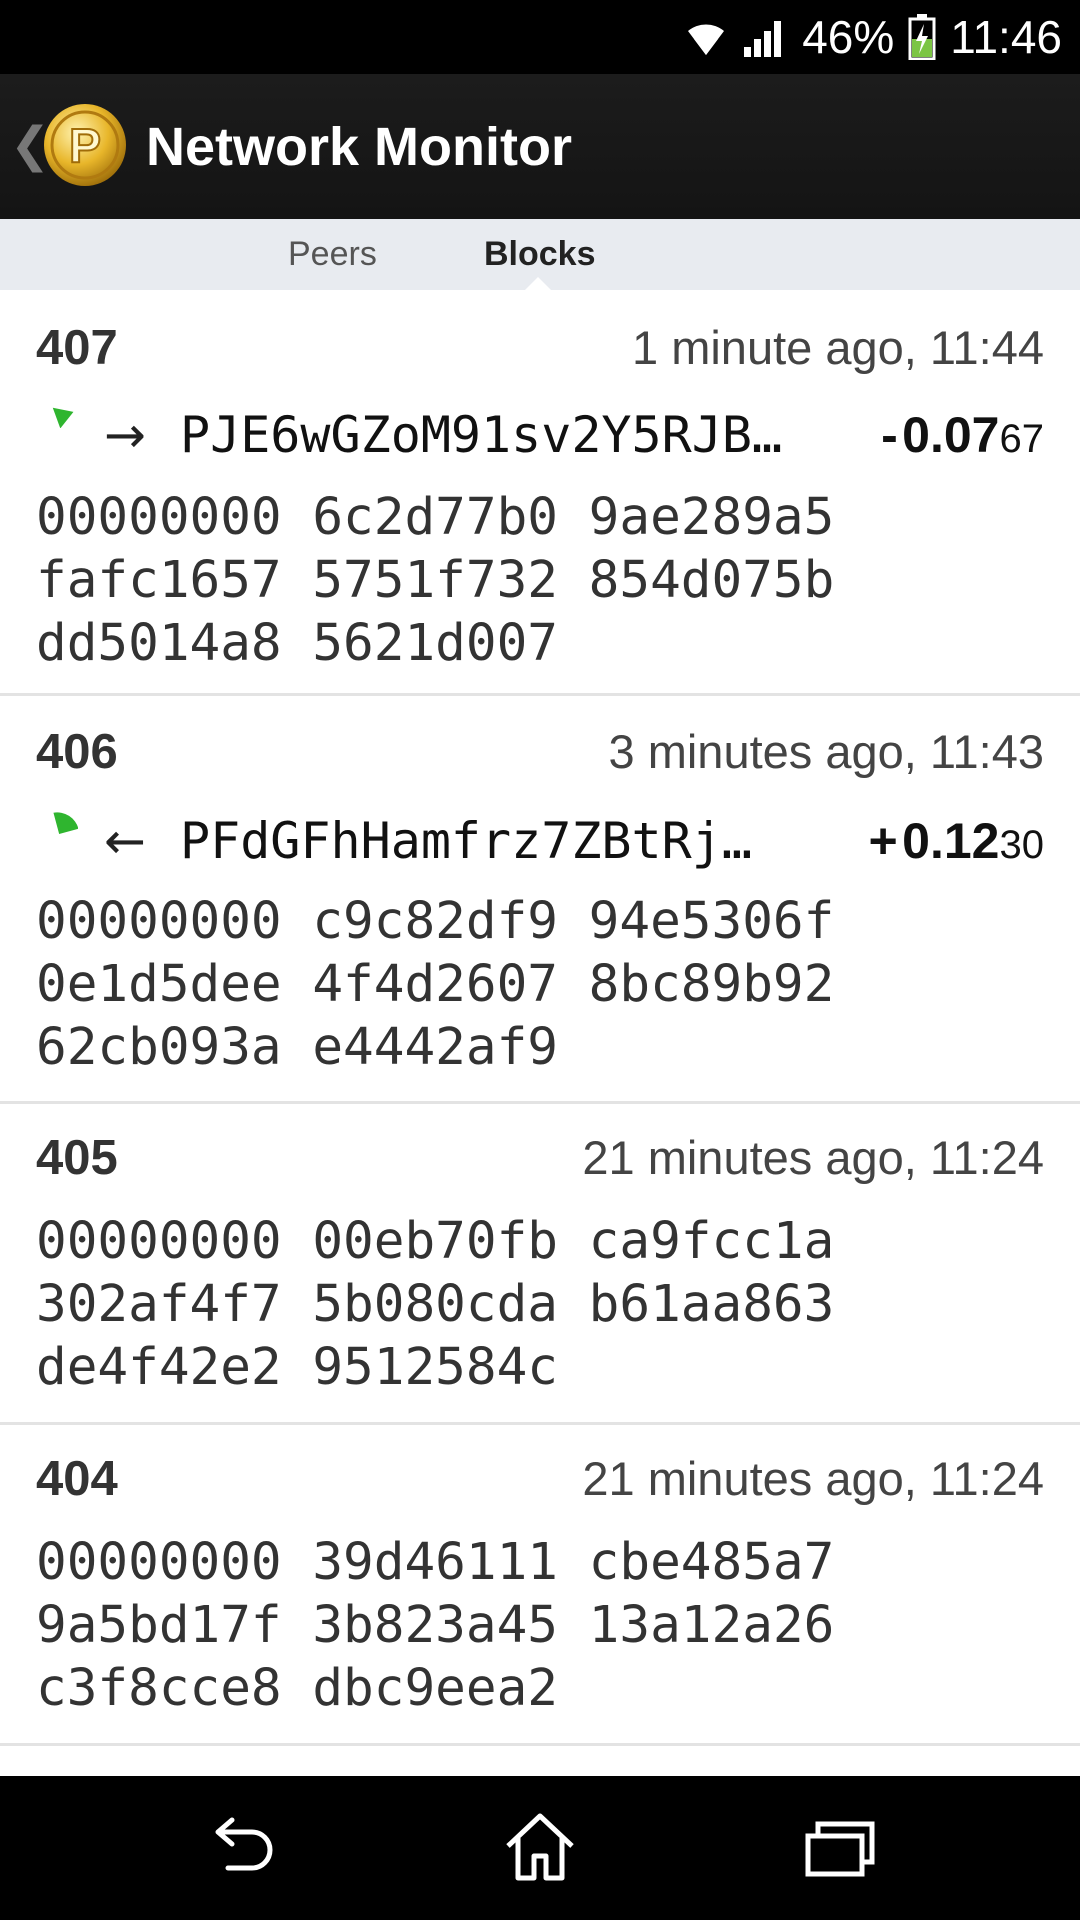 The width and height of the screenshot is (1080, 1920). What do you see at coordinates (435, 1241) in the screenshot?
I see `block-hash-line: 00000000 00eb70fb ca9fcc1a` at bounding box center [435, 1241].